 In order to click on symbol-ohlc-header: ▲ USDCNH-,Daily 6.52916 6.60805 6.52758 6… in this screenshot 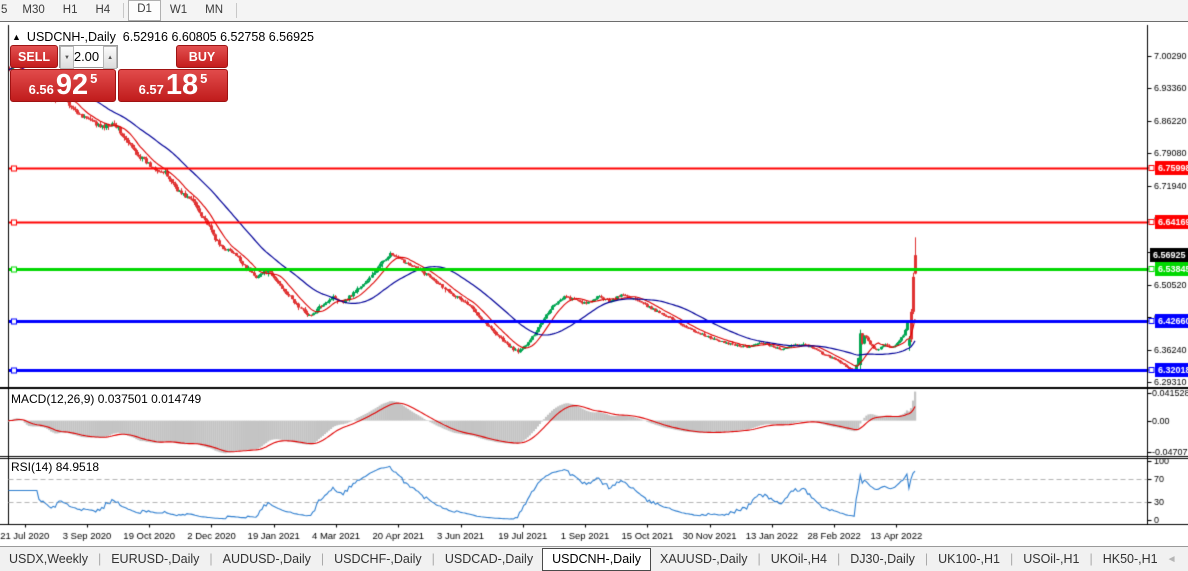, I will do `click(163, 37)`.